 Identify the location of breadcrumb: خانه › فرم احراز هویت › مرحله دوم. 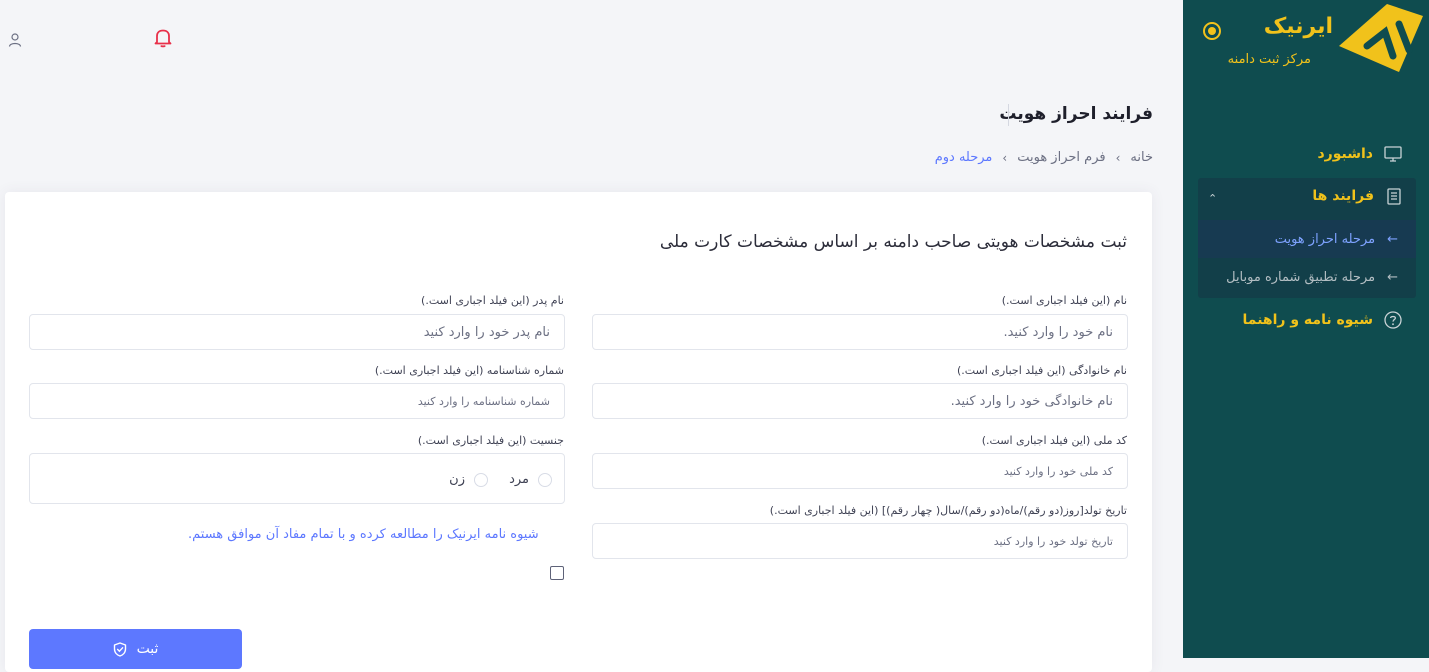
(1039, 157).